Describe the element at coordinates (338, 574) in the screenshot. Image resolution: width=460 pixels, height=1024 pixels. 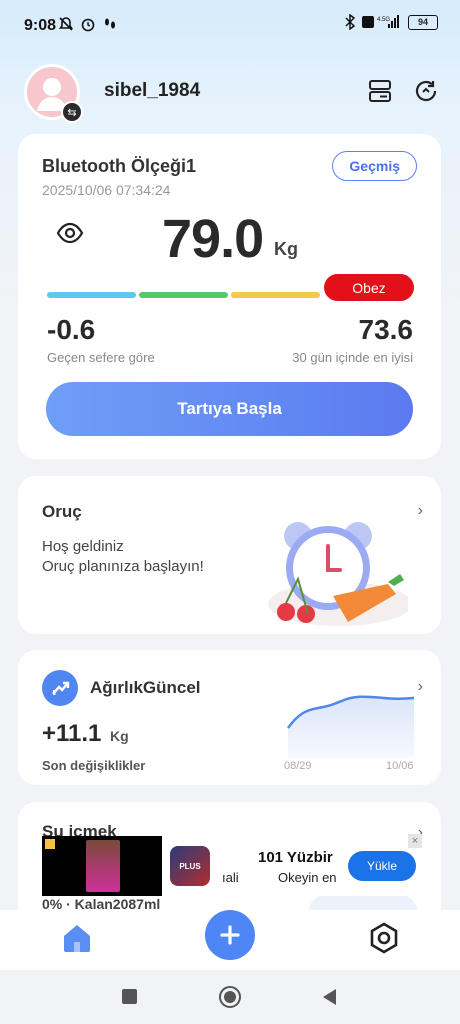
I see `fasting-clock-illustration` at that location.